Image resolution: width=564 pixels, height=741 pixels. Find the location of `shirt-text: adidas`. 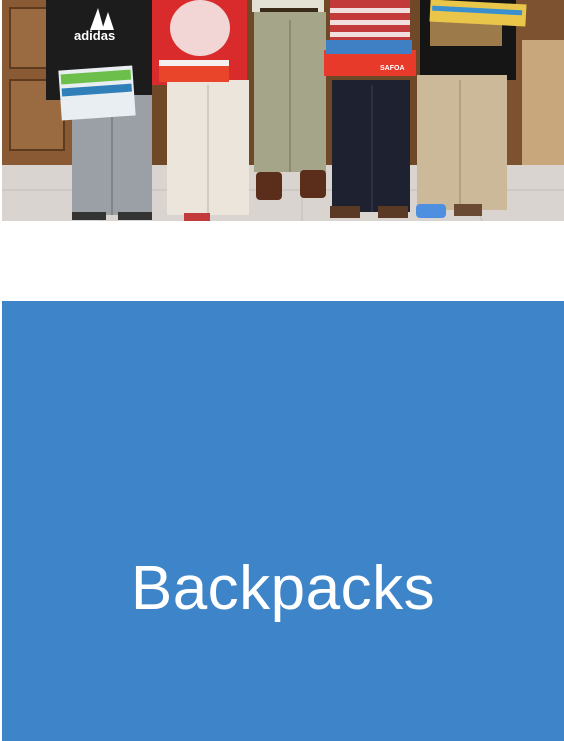

shirt-text: adidas is located at coordinates (94, 35).